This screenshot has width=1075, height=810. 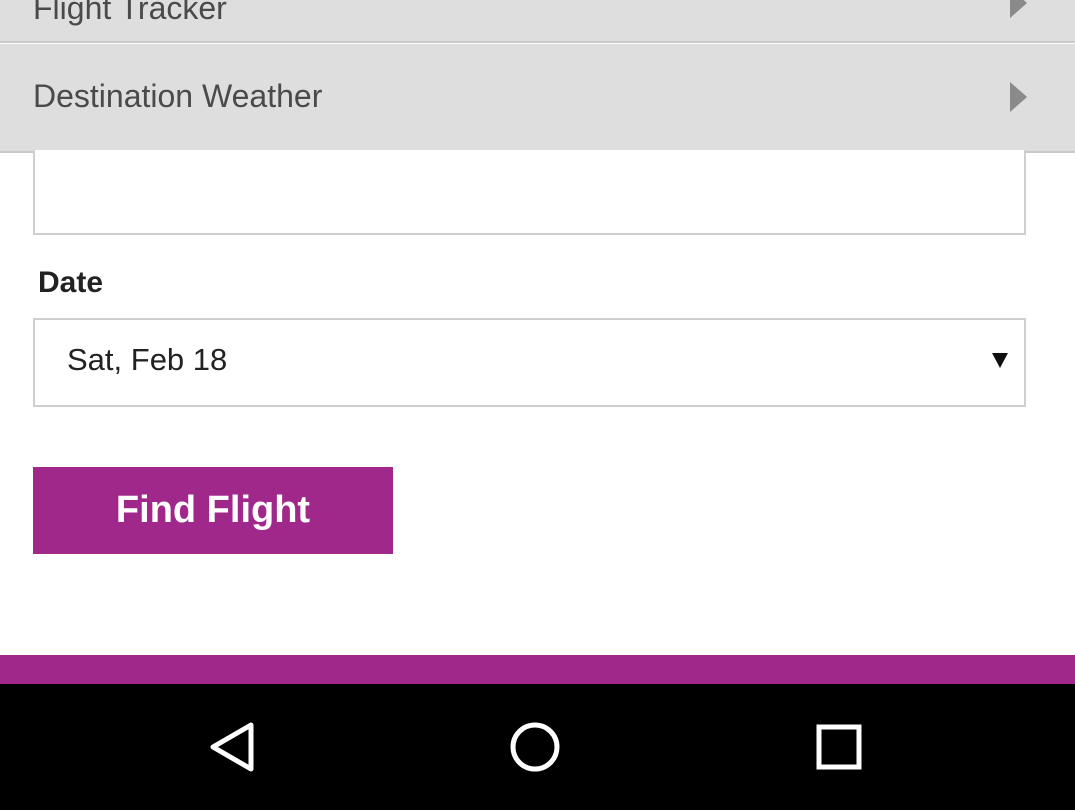 I want to click on date-select: Sat, Feb 18, so click(x=529, y=362).